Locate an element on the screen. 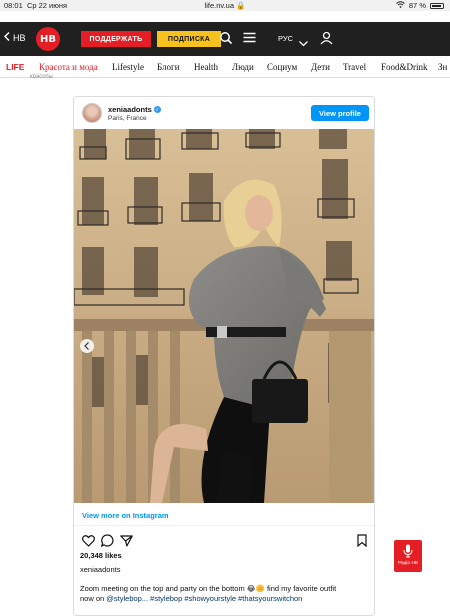  view-profile-button: View profile is located at coordinates (340, 113).